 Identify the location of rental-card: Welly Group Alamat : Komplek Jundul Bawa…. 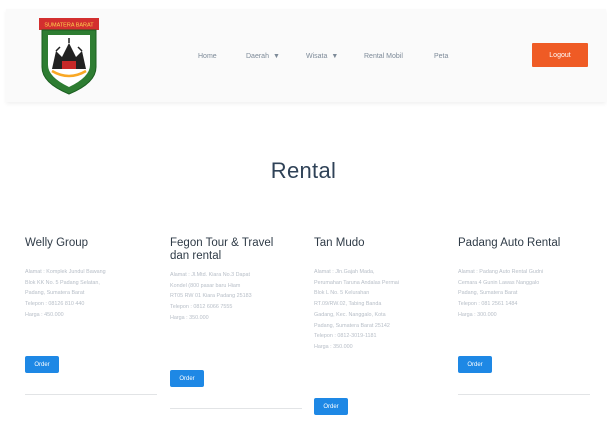
(91, 279).